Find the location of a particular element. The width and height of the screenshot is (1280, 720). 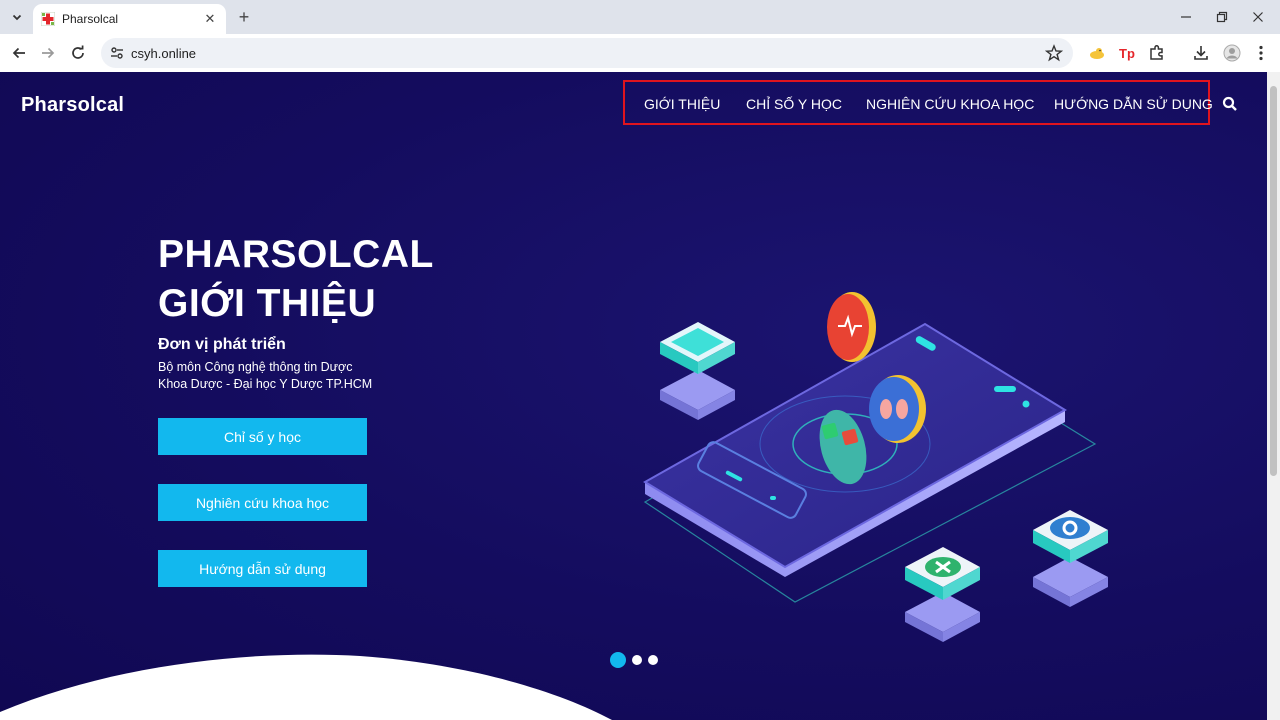

download-icon is located at coordinates (1201, 53).